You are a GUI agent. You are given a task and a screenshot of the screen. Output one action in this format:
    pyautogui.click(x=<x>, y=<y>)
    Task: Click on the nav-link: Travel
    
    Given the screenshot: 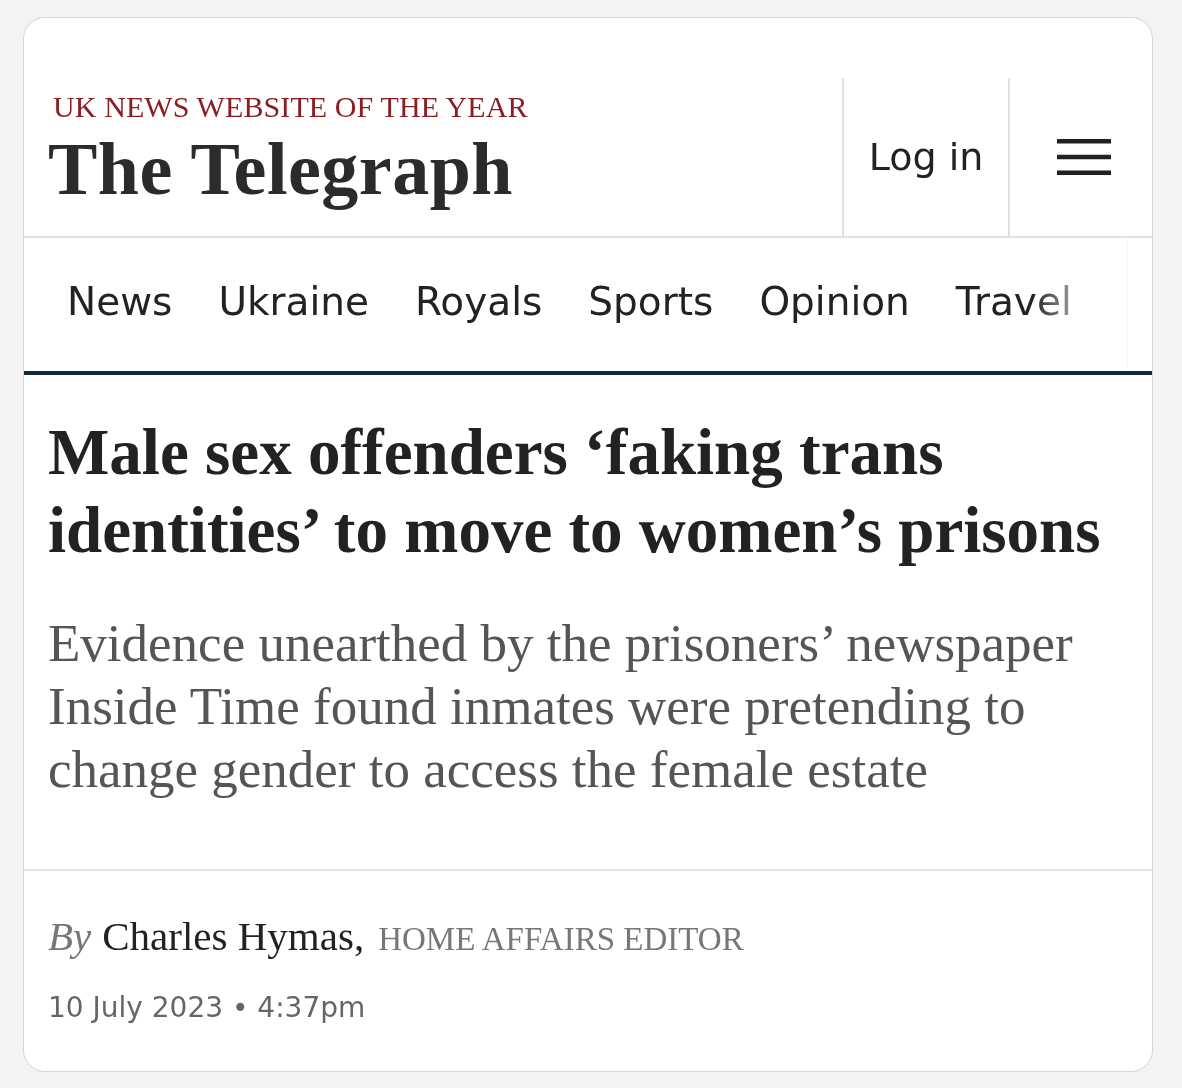 What is the action you would take?
    pyautogui.click(x=1013, y=301)
    